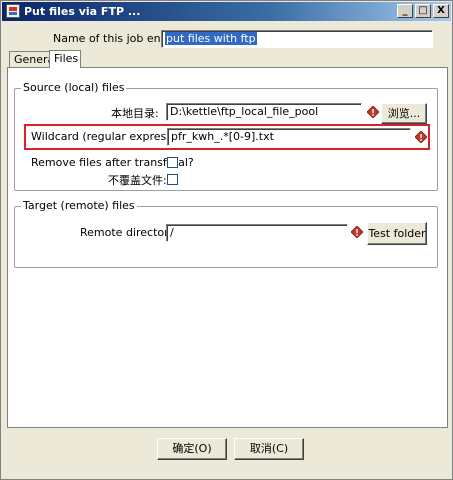 This screenshot has width=453, height=480. What do you see at coordinates (137, 180) in the screenshot?
I see `no-overwrite-label: 不覆盖文件:` at bounding box center [137, 180].